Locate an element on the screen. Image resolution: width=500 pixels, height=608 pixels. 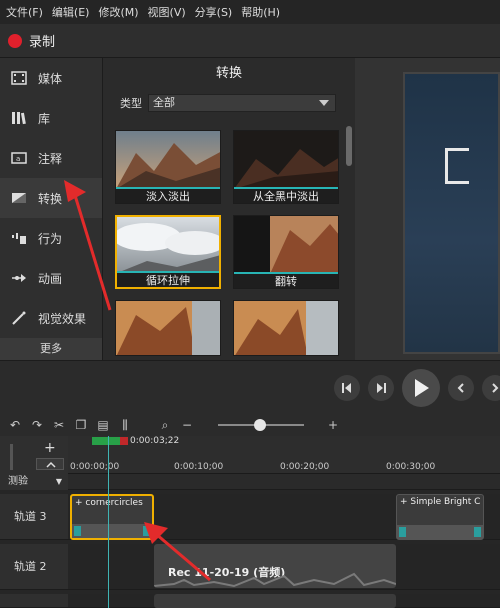
menu-edit: 编辑(E) is located at coordinates (71, 12).